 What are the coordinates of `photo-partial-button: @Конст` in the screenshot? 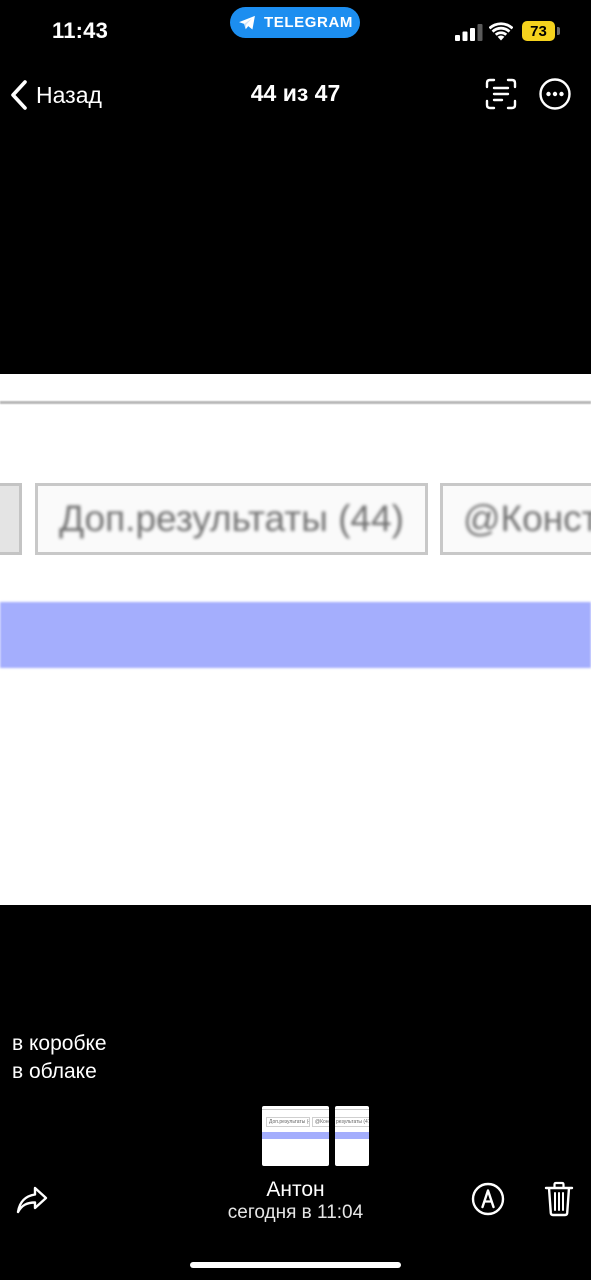 It's located at (515, 519).